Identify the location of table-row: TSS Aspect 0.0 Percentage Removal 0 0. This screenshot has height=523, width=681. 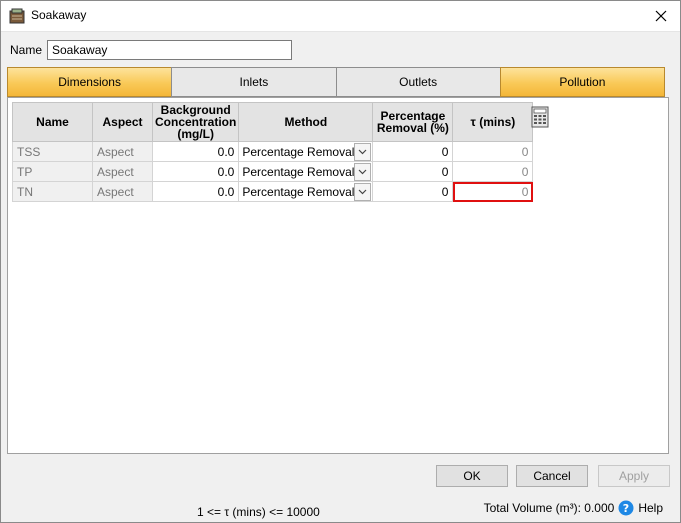
(273, 151).